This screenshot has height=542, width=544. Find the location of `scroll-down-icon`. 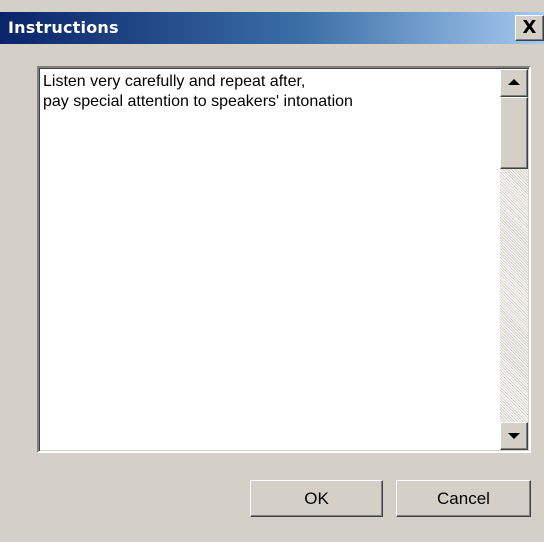

scroll-down-icon is located at coordinates (514, 436).